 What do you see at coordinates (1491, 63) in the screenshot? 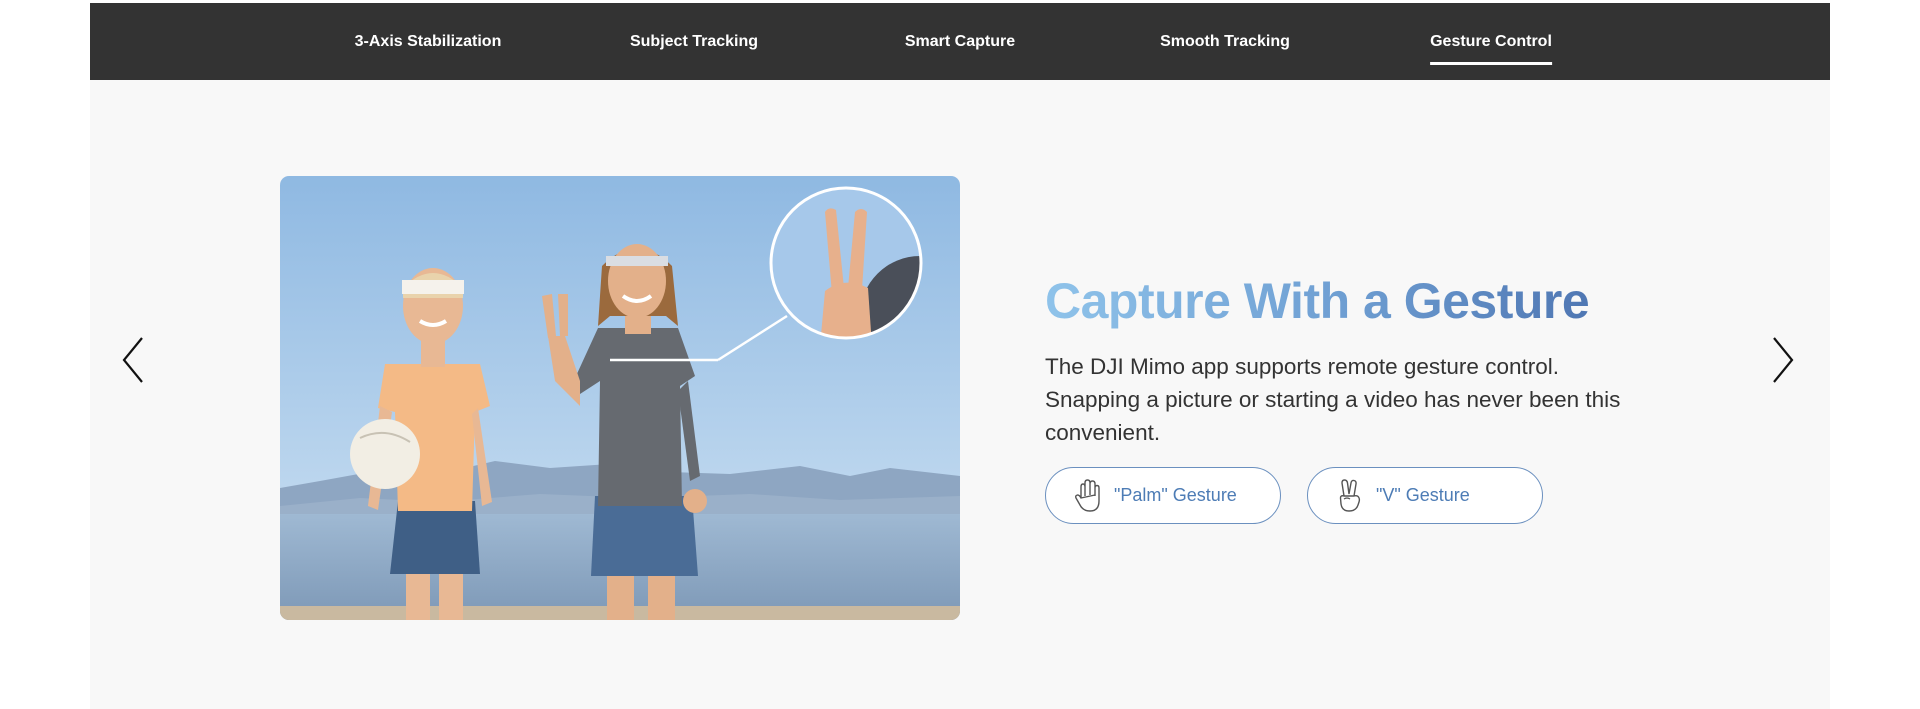
I see `tab-active-underline` at bounding box center [1491, 63].